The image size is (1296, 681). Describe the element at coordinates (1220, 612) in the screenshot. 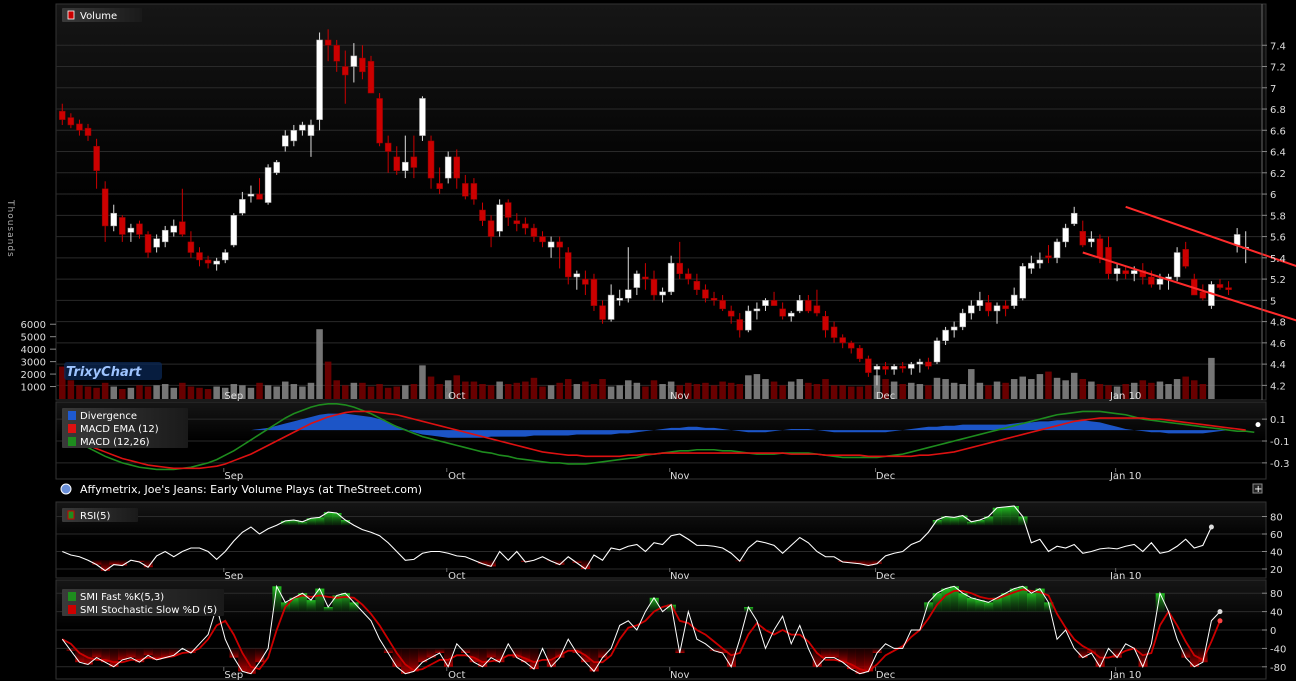

I see `smi-fast-end-marker` at that location.